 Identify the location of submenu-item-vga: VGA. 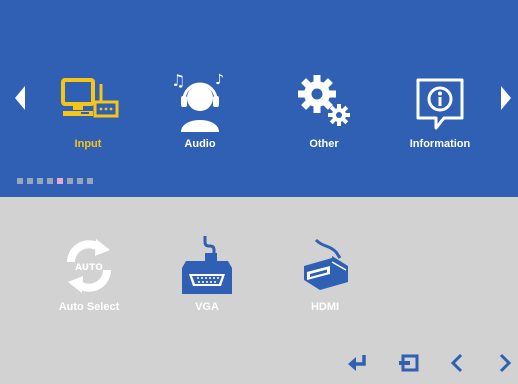
(207, 277).